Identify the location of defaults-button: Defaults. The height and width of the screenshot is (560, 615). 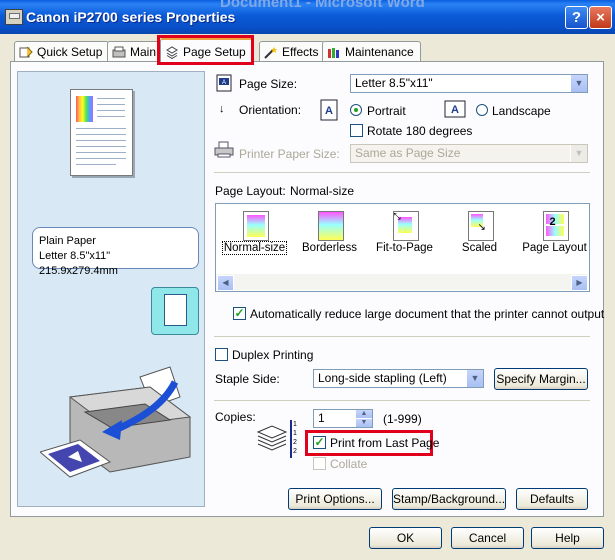
(552, 499).